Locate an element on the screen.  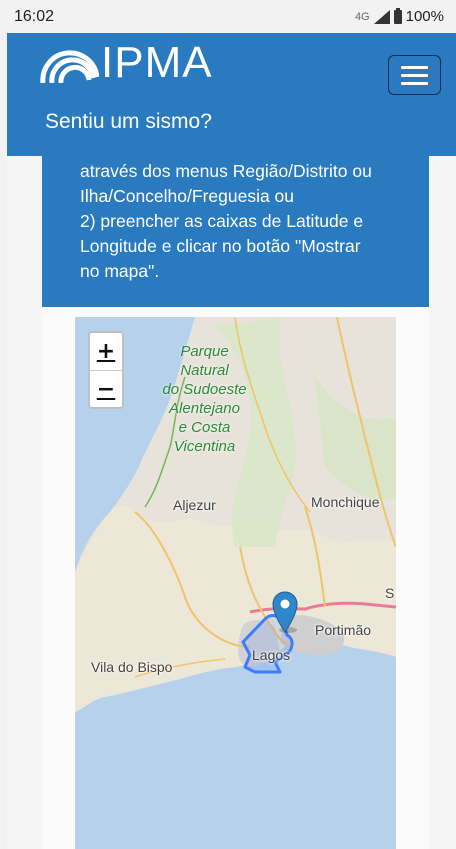
instruction-line: Ilha/Concelho/Freguesia ou is located at coordinates (187, 196).